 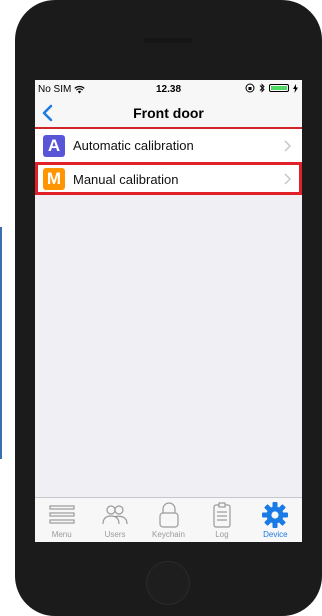 What do you see at coordinates (222, 515) in the screenshot?
I see `log-icon` at bounding box center [222, 515].